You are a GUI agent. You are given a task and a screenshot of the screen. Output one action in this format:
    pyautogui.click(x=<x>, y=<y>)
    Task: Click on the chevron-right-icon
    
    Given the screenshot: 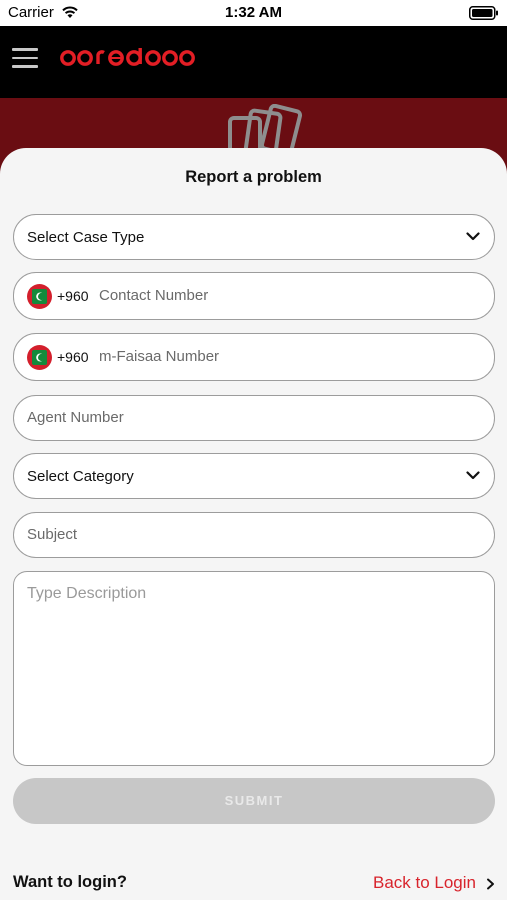 What is the action you would take?
    pyautogui.click(x=490, y=884)
    